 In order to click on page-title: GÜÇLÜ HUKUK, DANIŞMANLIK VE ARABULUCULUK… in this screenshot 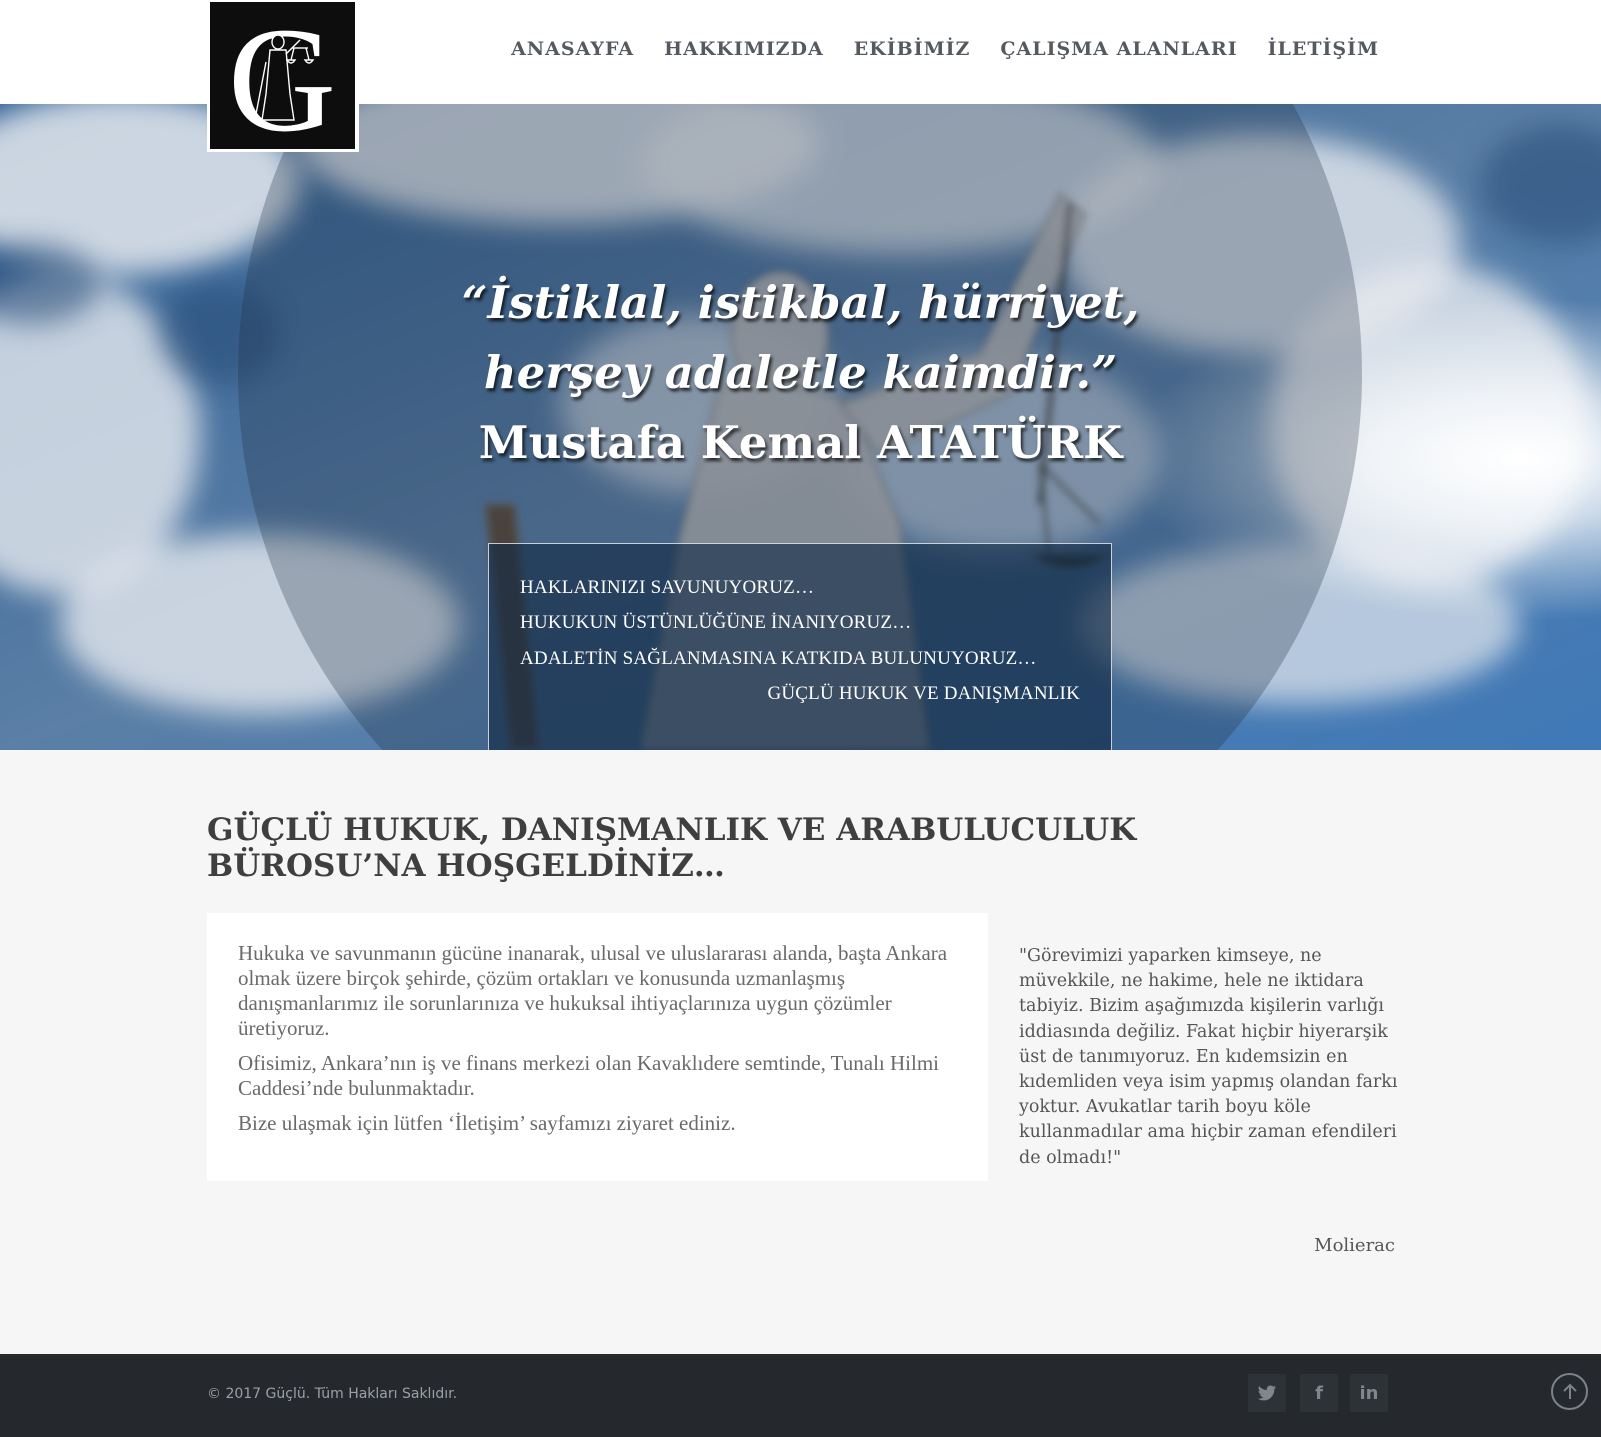, I will do `click(672, 848)`.